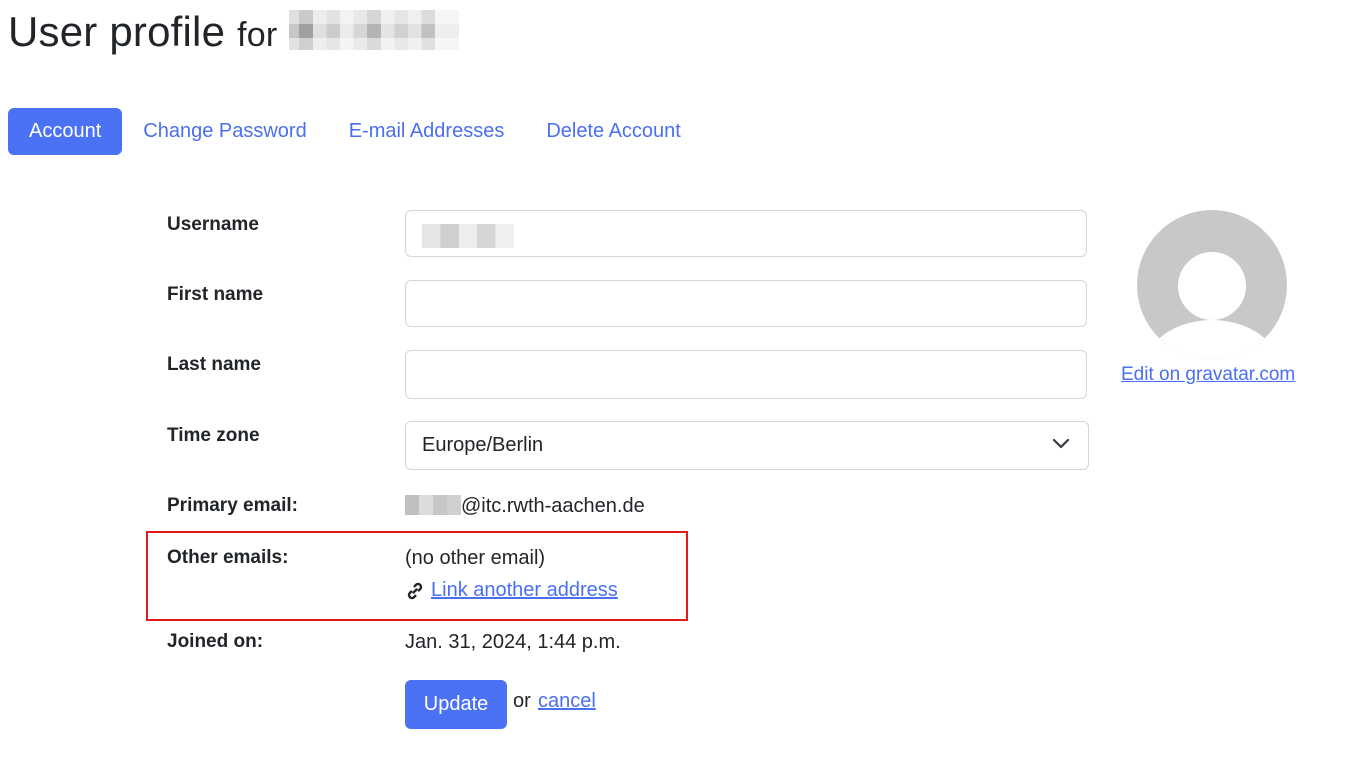 This screenshot has width=1358, height=769. I want to click on primary-email-label: Primary email:, so click(232, 505).